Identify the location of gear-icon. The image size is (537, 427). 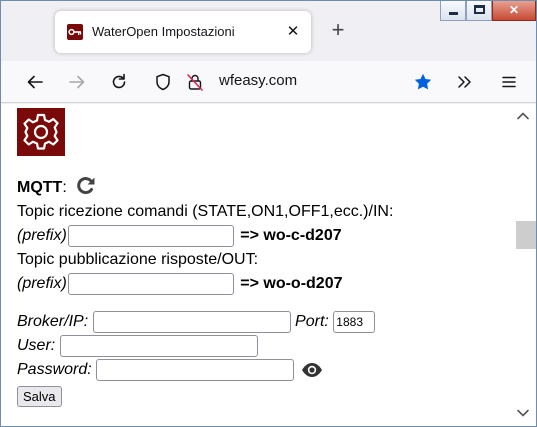
(41, 132).